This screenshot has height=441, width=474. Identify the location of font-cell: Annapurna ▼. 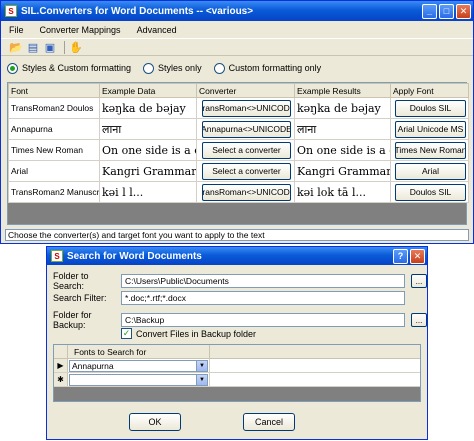
(139, 365).